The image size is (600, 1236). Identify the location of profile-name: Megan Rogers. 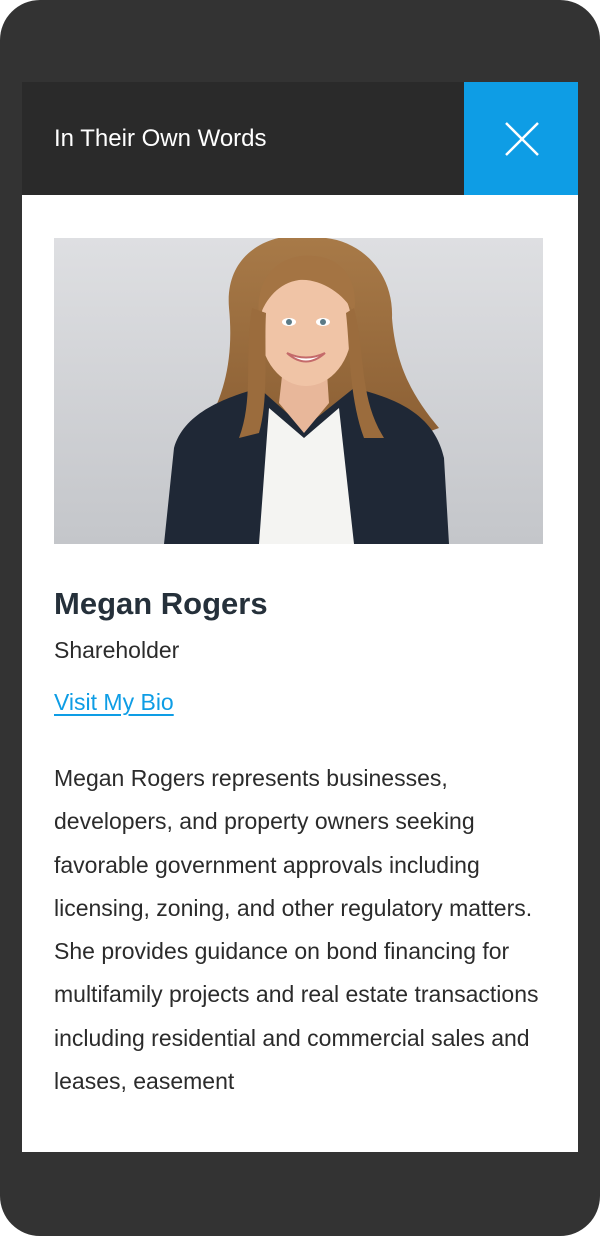
(161, 603).